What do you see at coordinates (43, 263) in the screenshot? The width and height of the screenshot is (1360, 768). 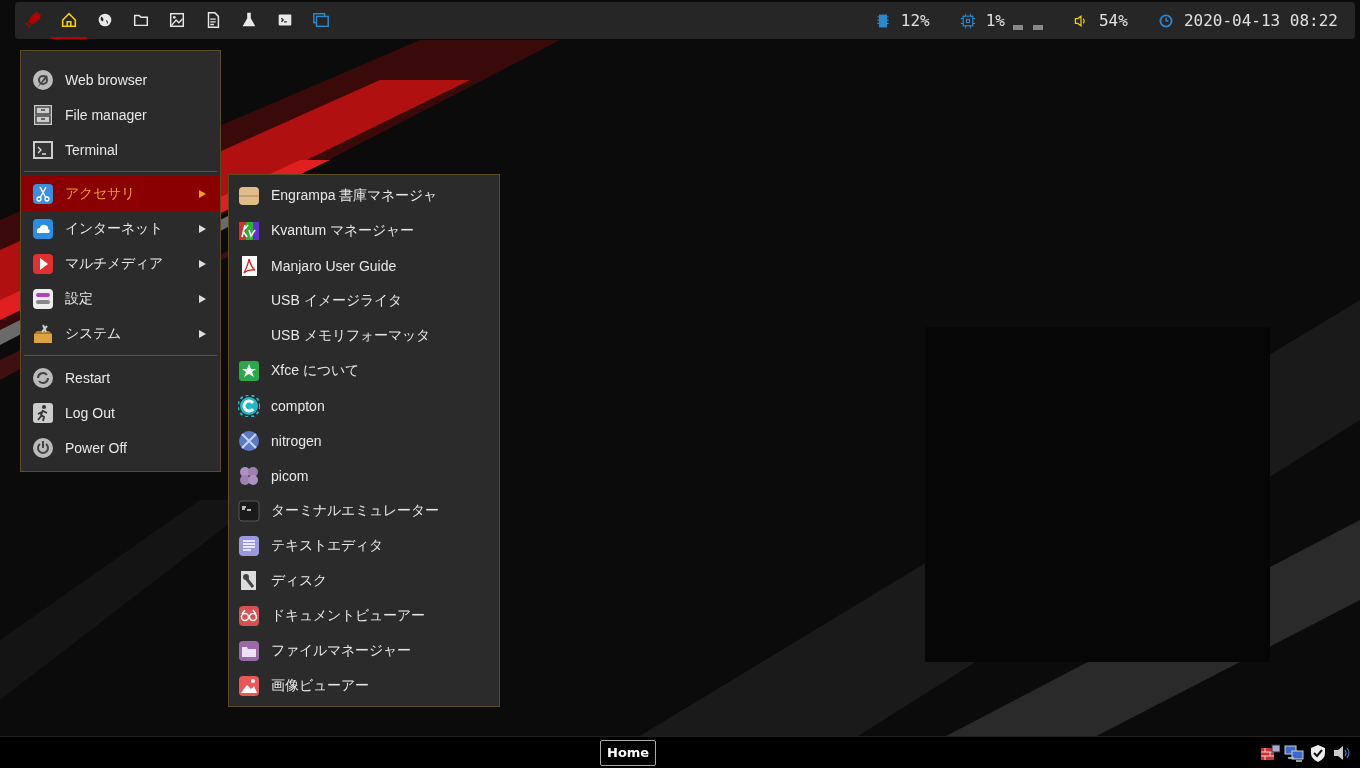 I see `play-icon` at bounding box center [43, 263].